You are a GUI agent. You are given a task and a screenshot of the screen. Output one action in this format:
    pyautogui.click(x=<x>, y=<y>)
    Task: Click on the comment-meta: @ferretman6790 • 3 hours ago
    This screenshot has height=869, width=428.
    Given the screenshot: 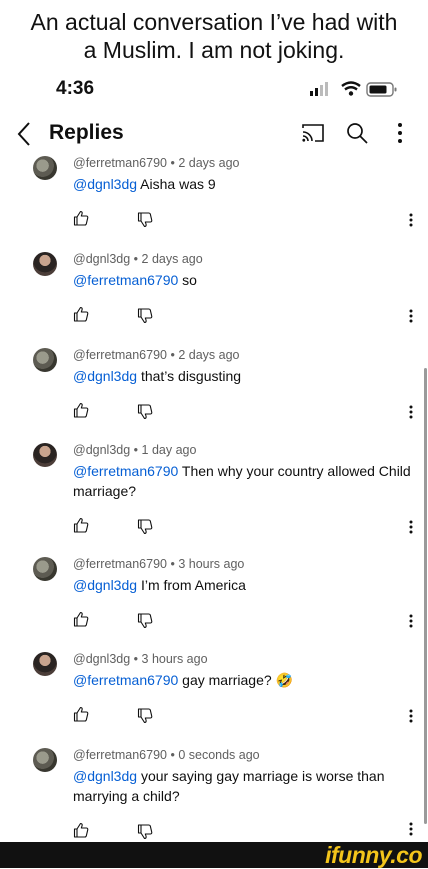 What is the action you would take?
    pyautogui.click(x=159, y=564)
    